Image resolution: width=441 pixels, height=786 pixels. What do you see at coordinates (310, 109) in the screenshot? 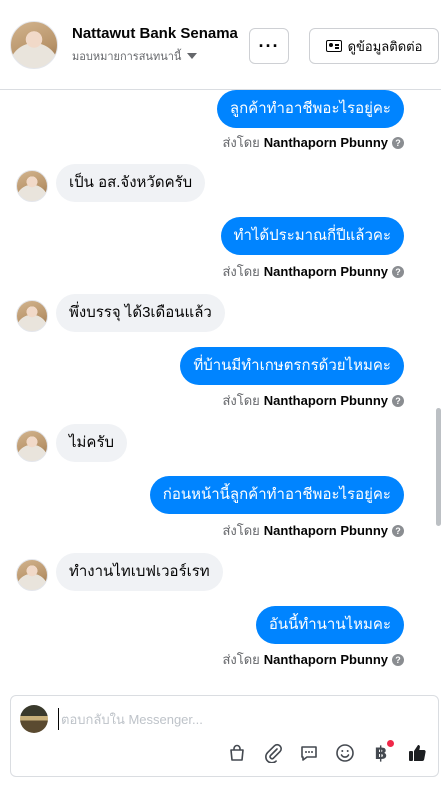
I see `outgoing-message: ลูกค้าทำอาชีพอะไรอยู่คะ` at bounding box center [310, 109].